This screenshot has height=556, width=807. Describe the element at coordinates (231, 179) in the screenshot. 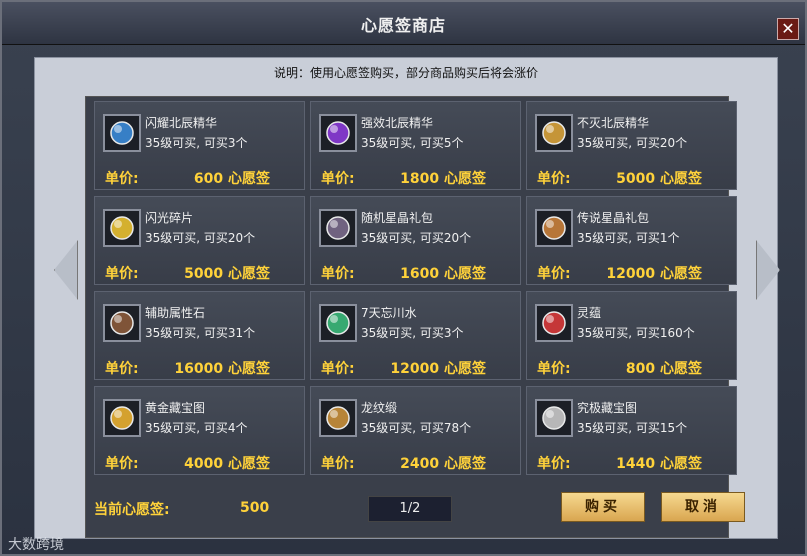

I see `item-price: 600 心愿签` at that location.